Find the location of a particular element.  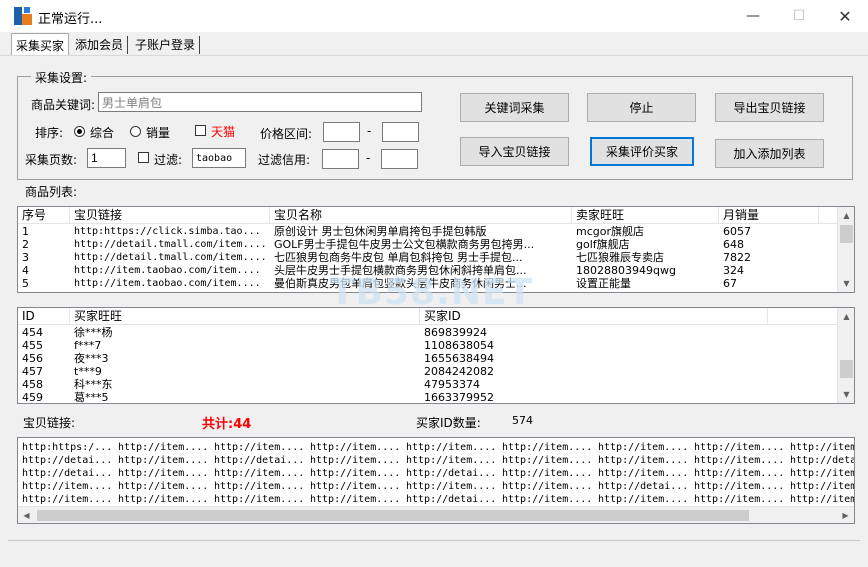

price-min-input is located at coordinates (341, 132).